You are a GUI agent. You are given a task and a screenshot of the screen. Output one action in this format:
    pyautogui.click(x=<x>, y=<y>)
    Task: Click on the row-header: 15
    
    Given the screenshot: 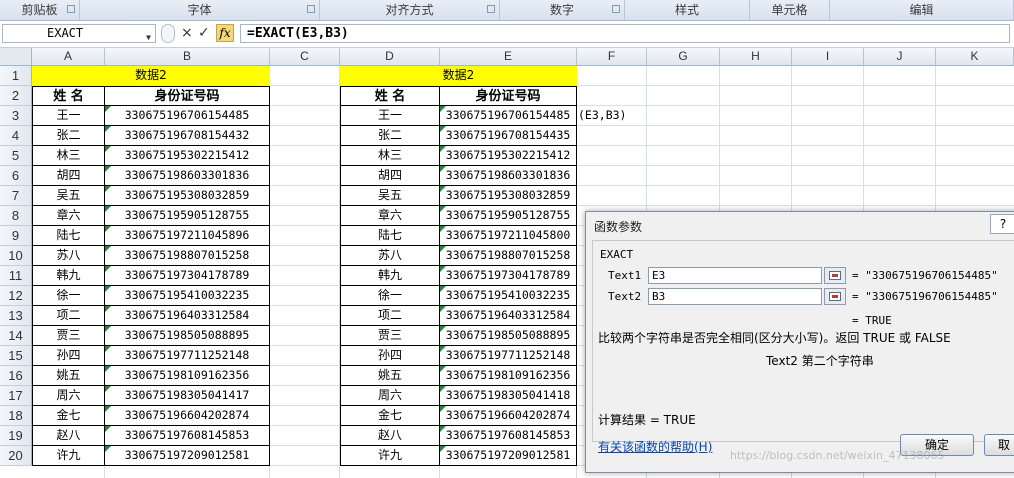 What is the action you would take?
    pyautogui.click(x=16, y=356)
    